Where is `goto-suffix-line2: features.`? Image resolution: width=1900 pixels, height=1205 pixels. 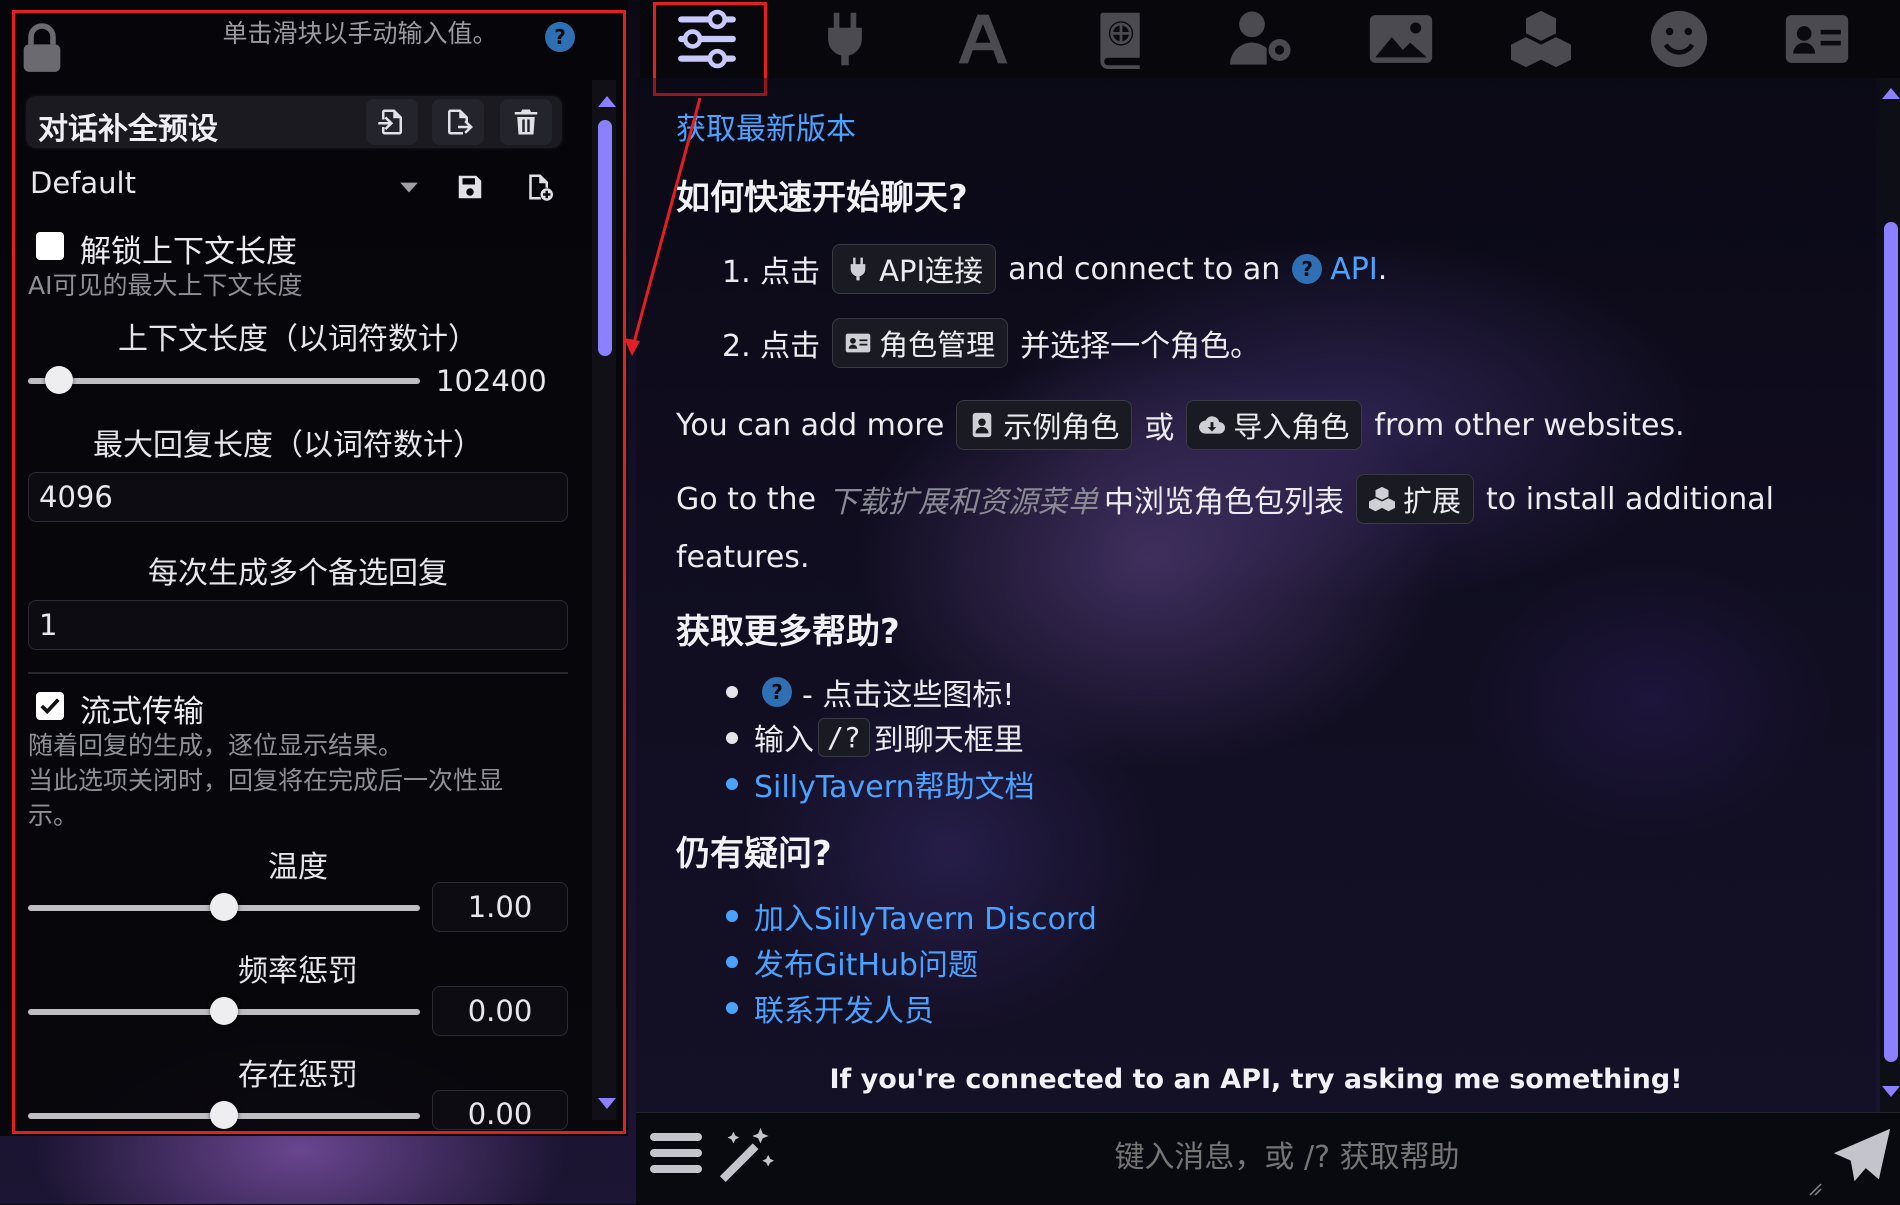 goto-suffix-line2: features. is located at coordinates (743, 557).